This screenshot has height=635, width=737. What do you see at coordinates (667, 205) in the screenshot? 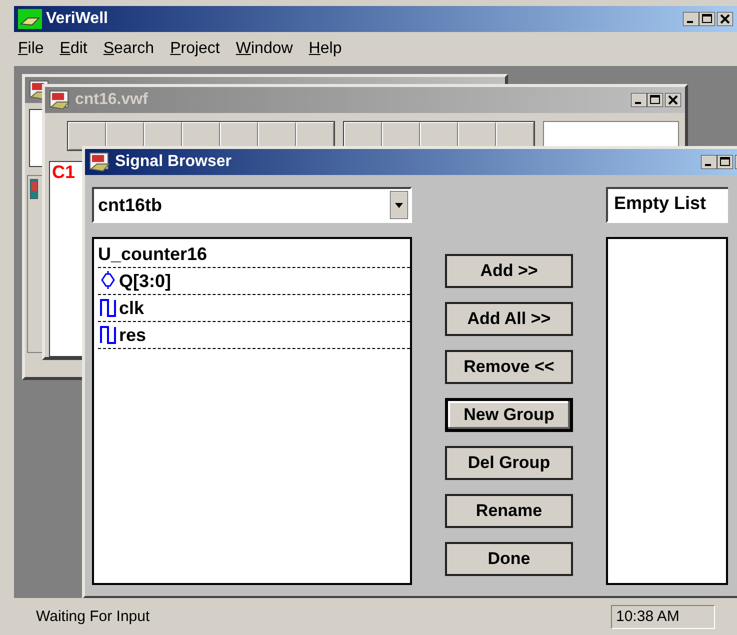
I see `group-name-field: Empty List` at bounding box center [667, 205].